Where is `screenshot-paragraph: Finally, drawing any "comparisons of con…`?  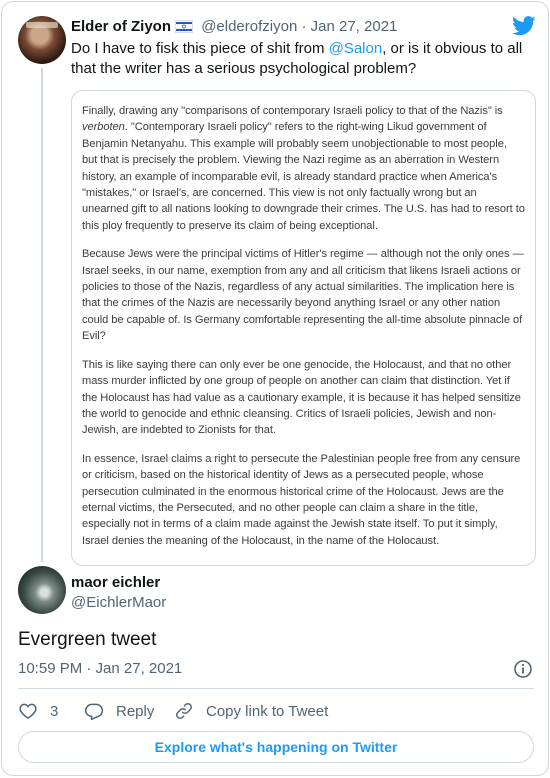 screenshot-paragraph: Finally, drawing any "comparisons of con… is located at coordinates (303, 168).